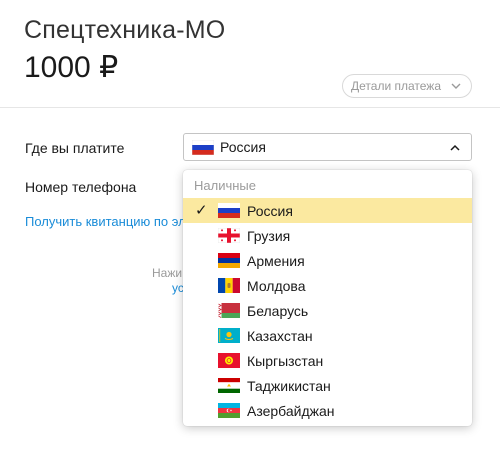 This screenshot has height=463, width=500. What do you see at coordinates (289, 385) in the screenshot?
I see `country-option-label: Таджикистан` at bounding box center [289, 385].